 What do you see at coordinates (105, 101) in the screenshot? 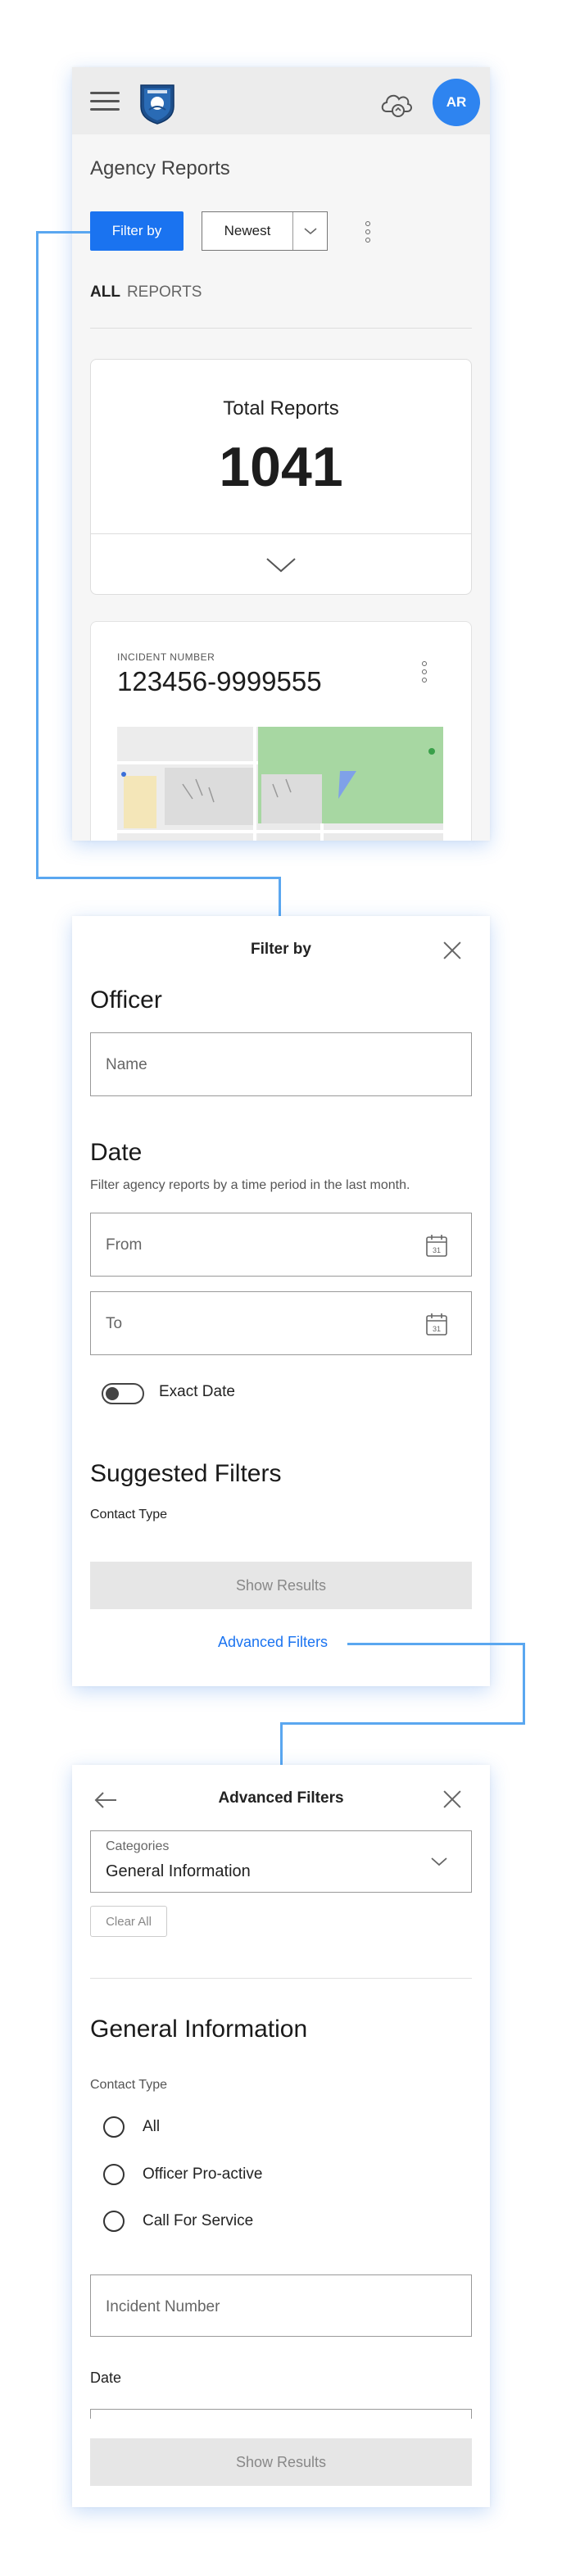
I see `menu-icon` at bounding box center [105, 101].